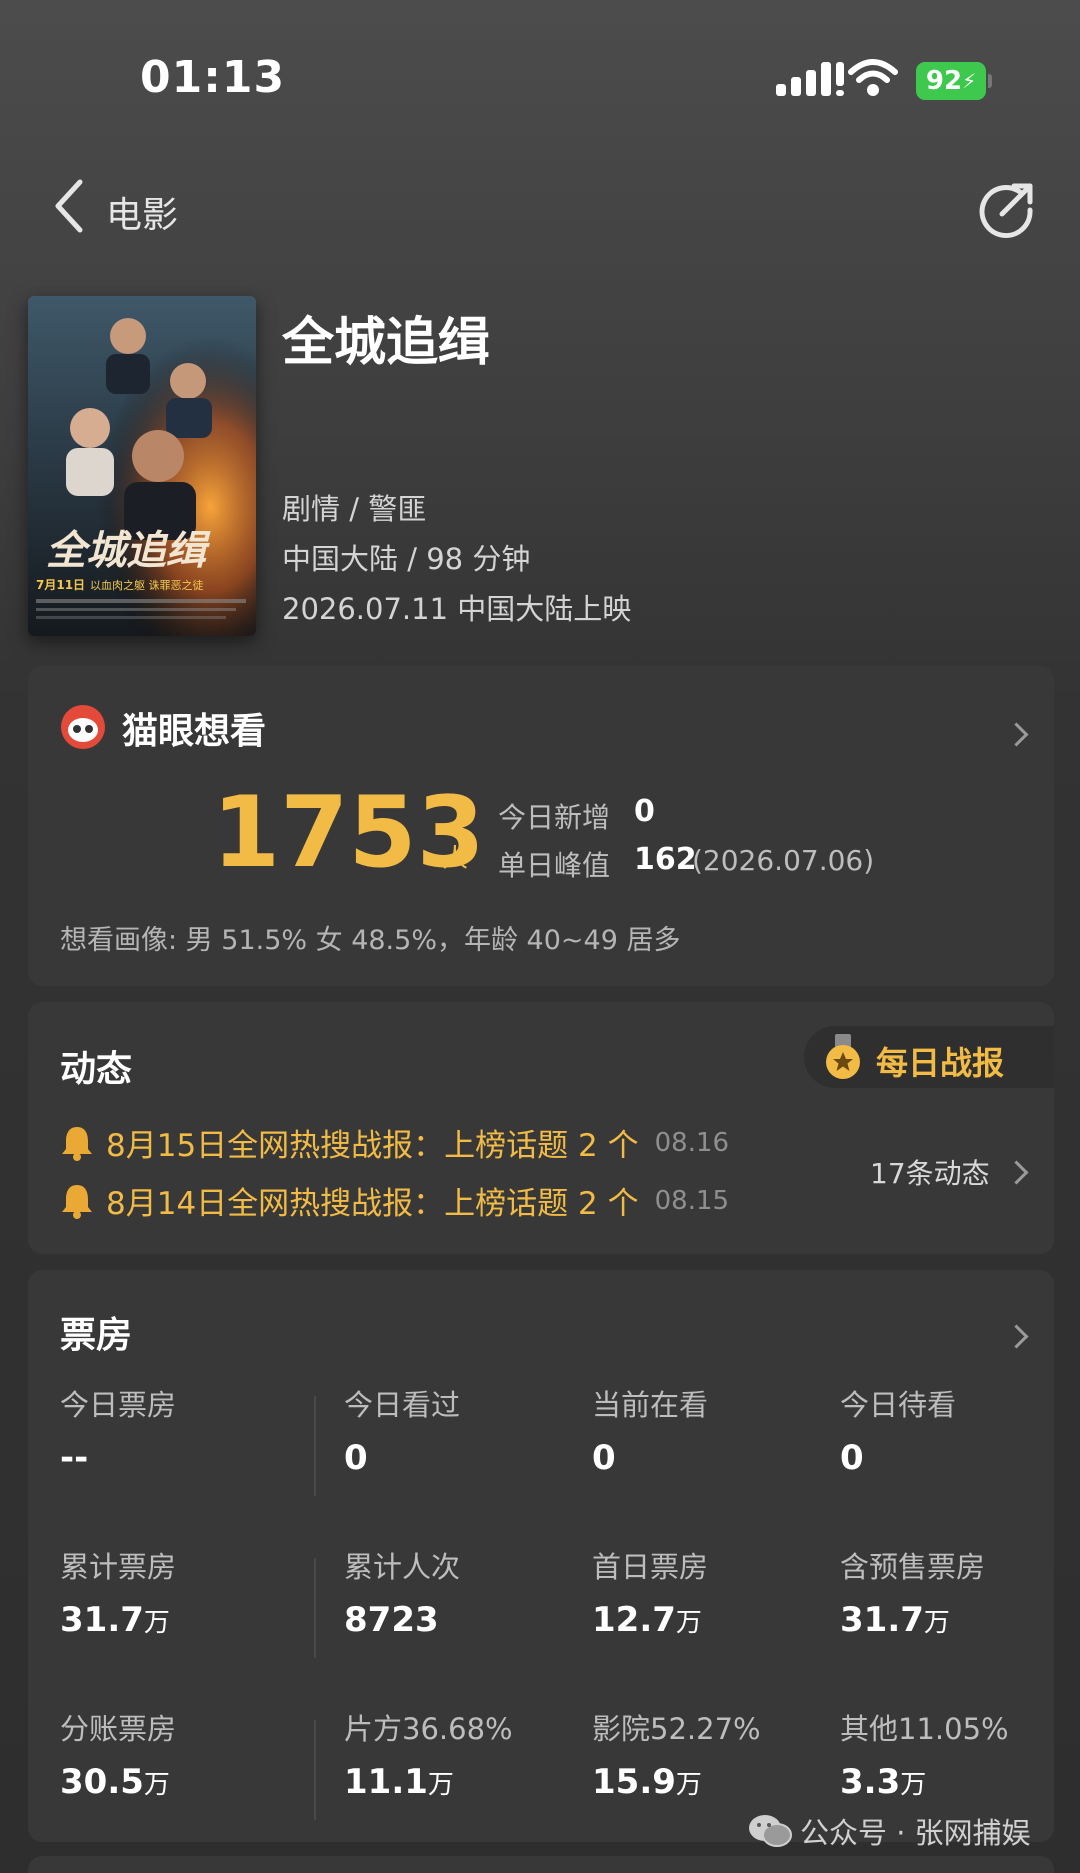 The width and height of the screenshot is (1080, 1873). What do you see at coordinates (372, 1146) in the screenshot?
I see `news-item-text: 8月15日全网热搜战报：上榜话题 2 个` at bounding box center [372, 1146].